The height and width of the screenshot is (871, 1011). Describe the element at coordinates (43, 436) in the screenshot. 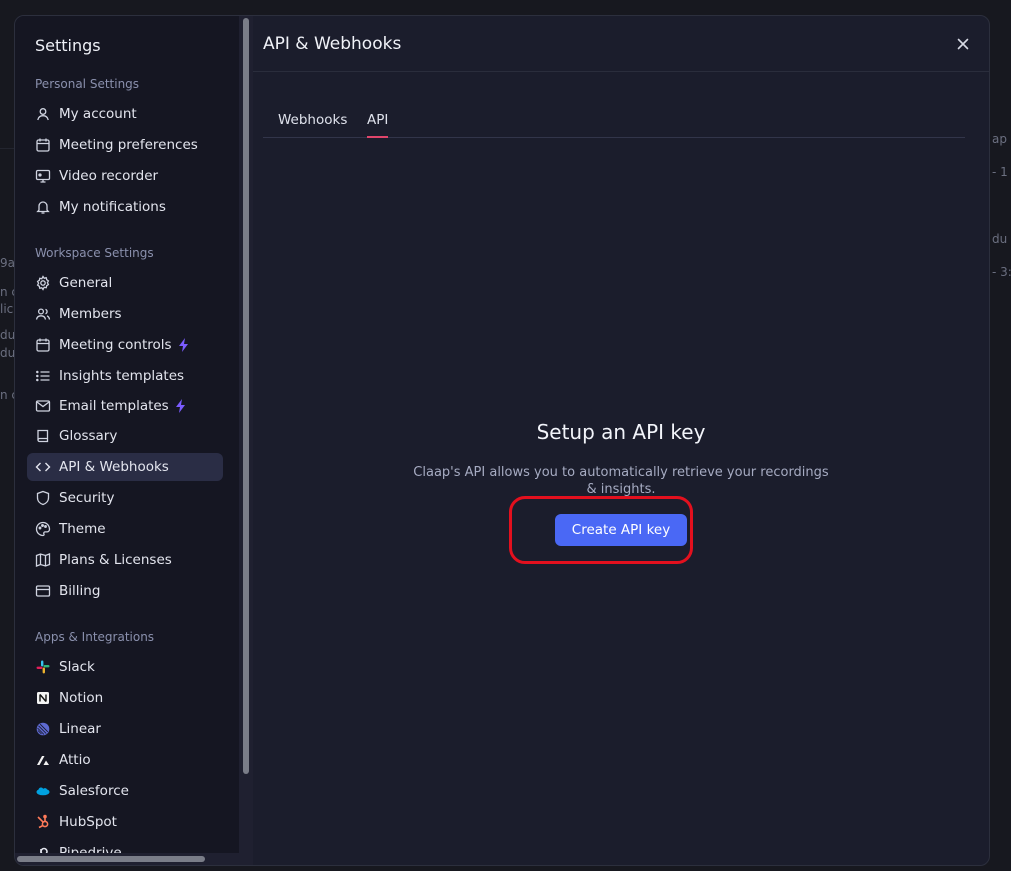

I see `book-icon` at that location.